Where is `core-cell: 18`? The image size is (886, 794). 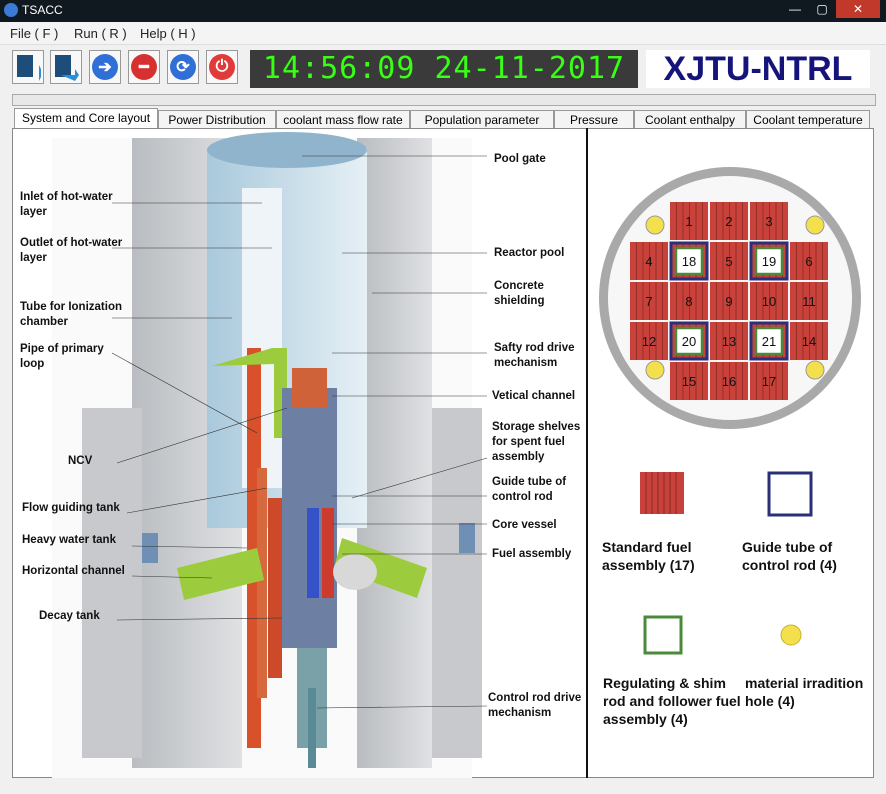
core-cell: 18 is located at coordinates (689, 261).